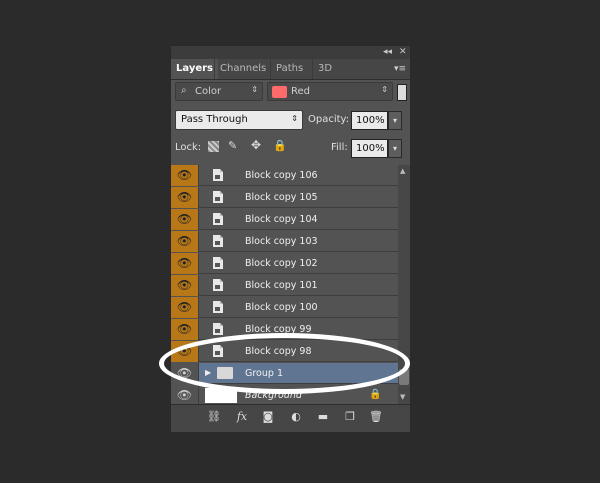  I want to click on fill-input: 100%, so click(369, 148).